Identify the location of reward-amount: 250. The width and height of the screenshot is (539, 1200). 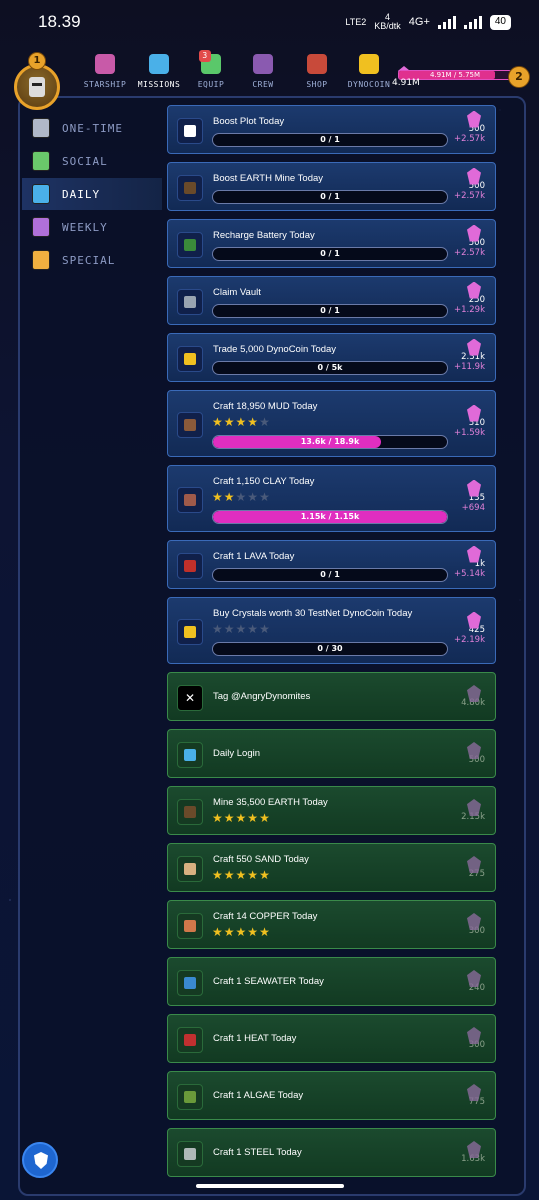
(476, 299).